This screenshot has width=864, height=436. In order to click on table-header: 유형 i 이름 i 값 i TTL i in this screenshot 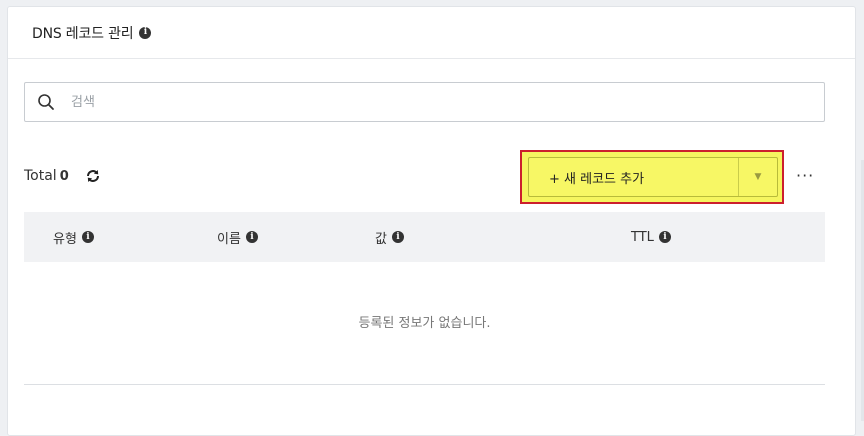, I will do `click(424, 237)`.